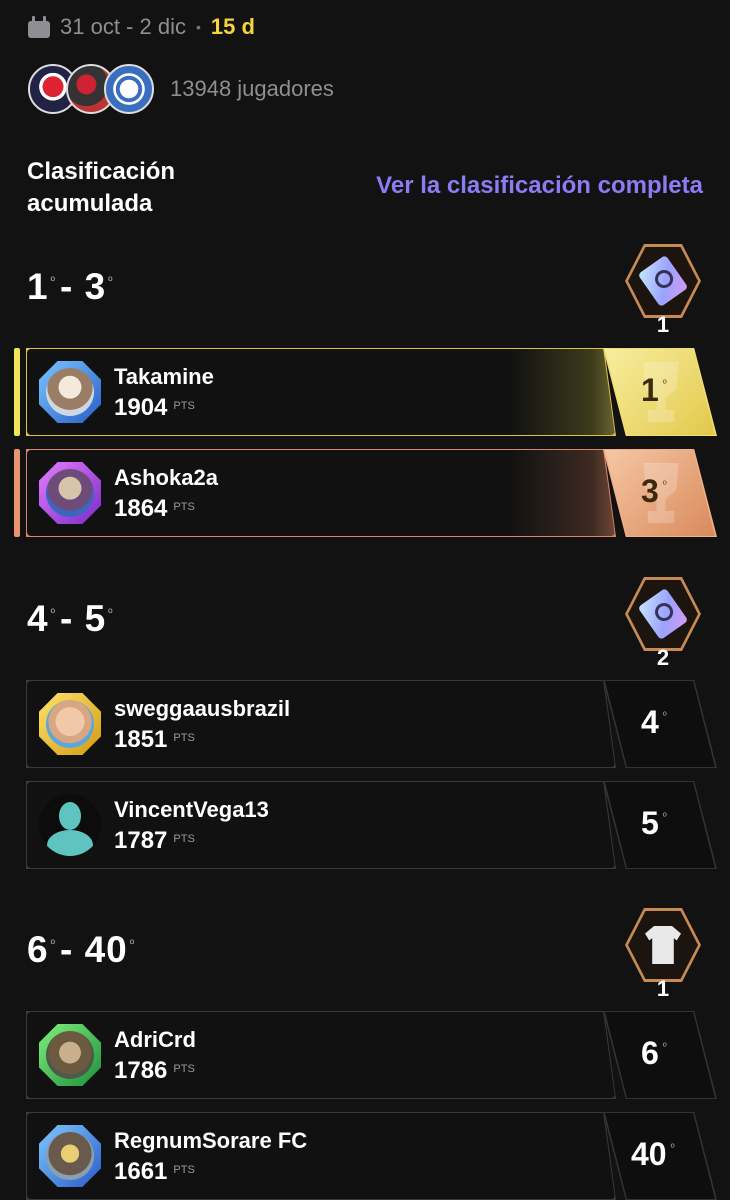 This screenshot has width=730, height=1200. Describe the element at coordinates (321, 392) in the screenshot. I see `leaderboard-row: Takamine 1904 PTS` at that location.